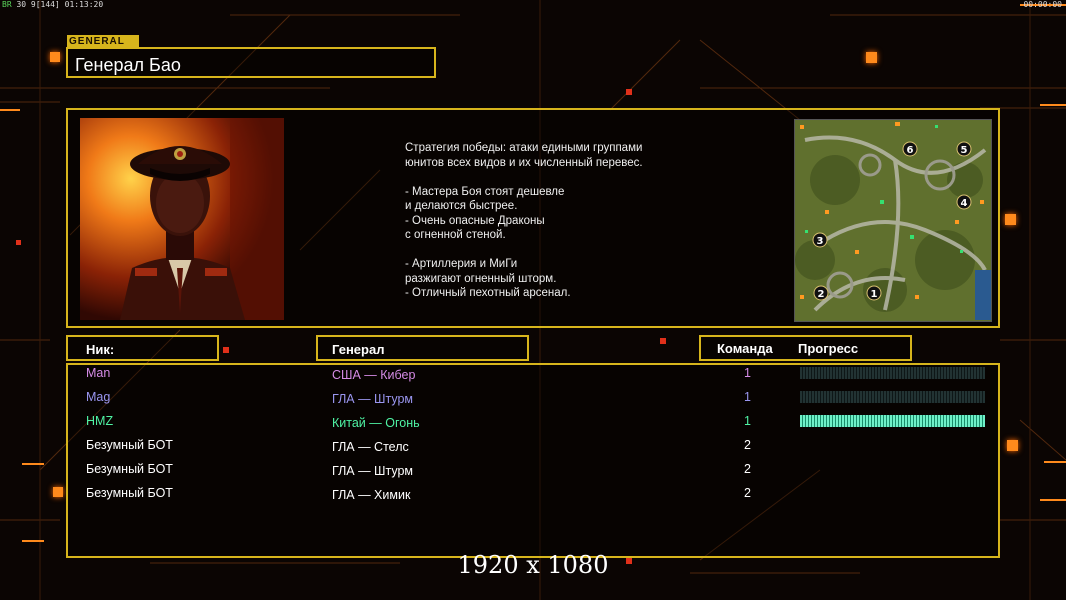 The height and width of the screenshot is (600, 1066). I want to click on description-line: - Отличный пехотный арсенал., so click(488, 293).